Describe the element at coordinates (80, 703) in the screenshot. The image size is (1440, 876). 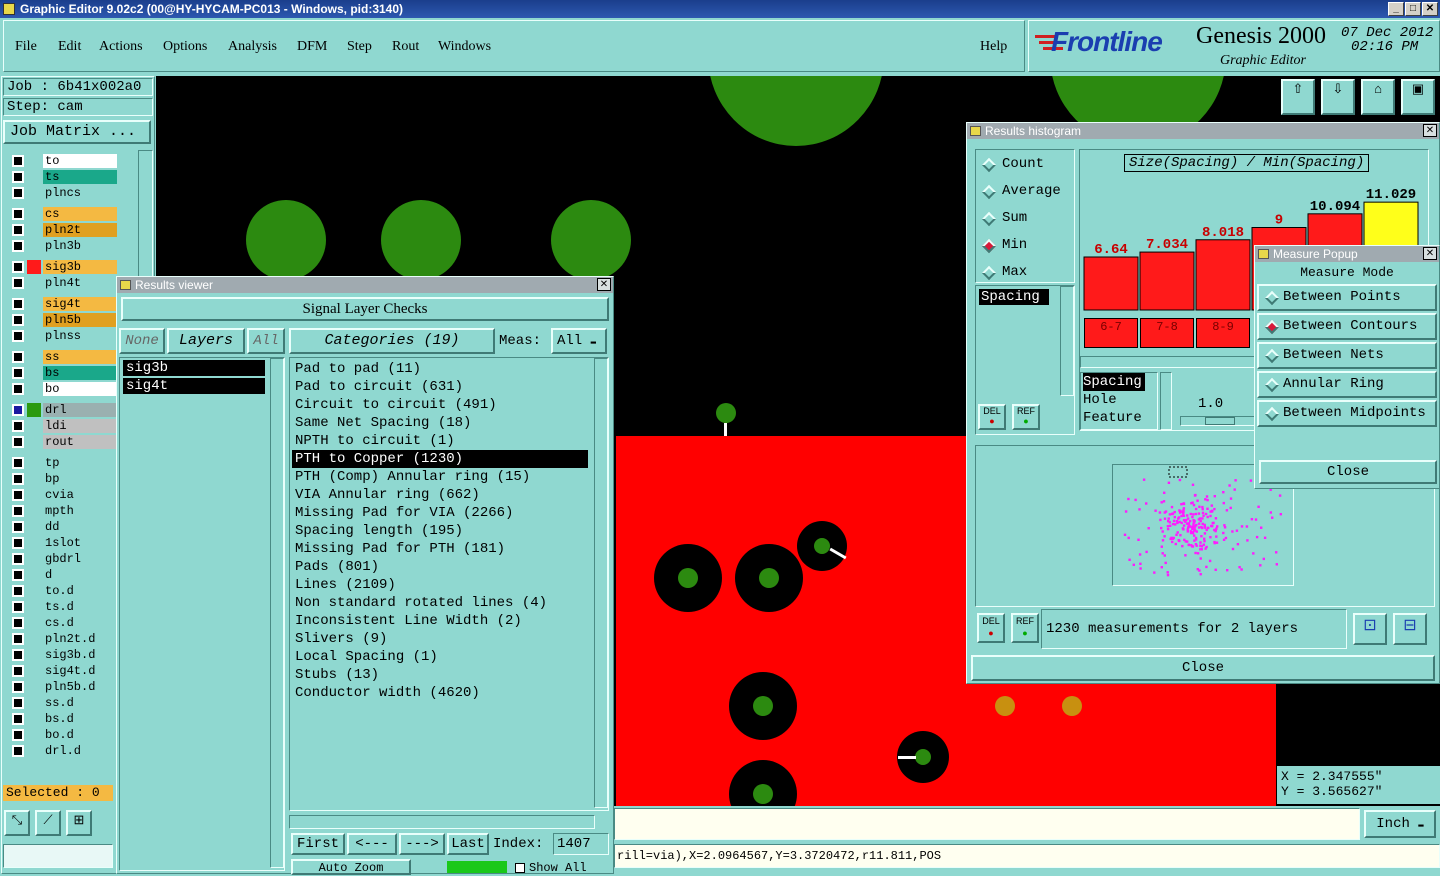
I see `layer-name: ss.d` at that location.